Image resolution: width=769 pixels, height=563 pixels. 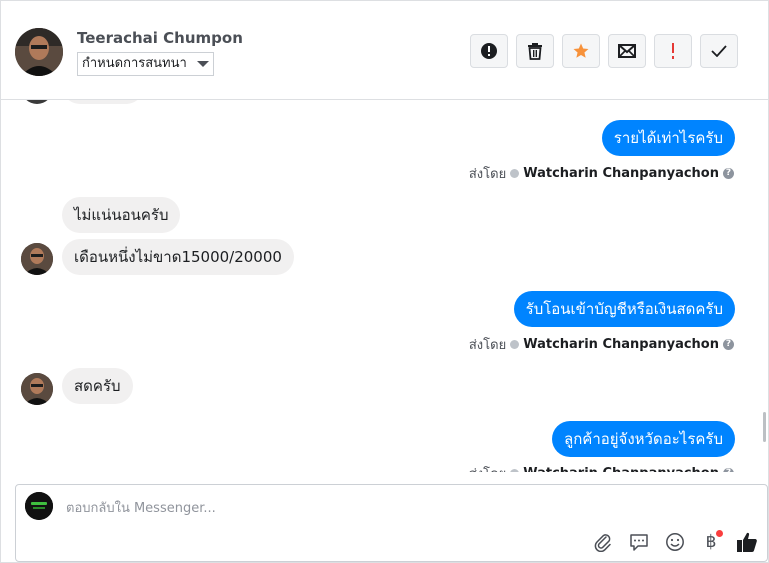 I want to click on chevron-down-icon, so click(x=202, y=64).